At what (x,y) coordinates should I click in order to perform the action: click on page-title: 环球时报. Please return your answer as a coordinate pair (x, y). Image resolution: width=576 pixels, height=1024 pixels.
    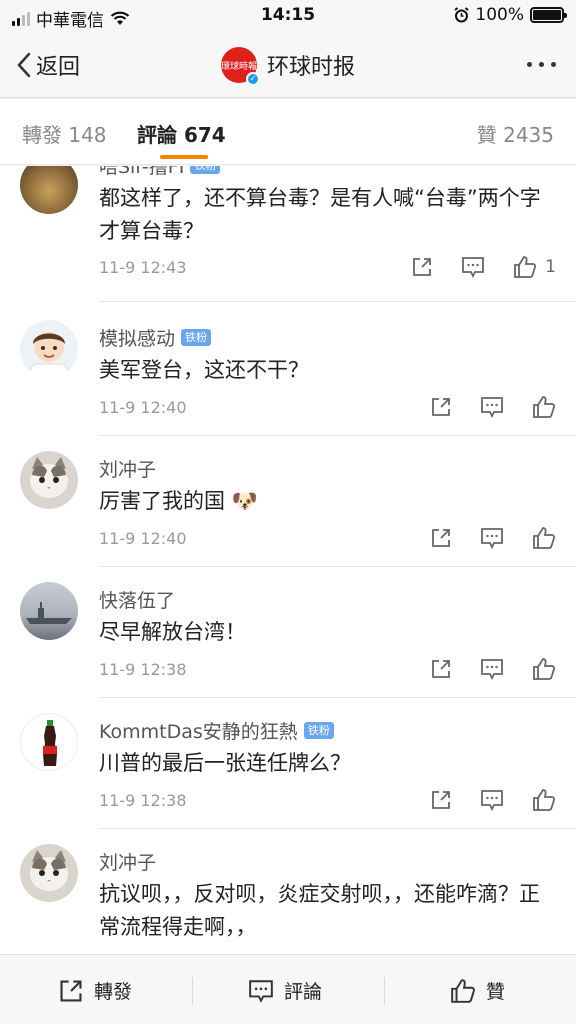
    Looking at the image, I should click on (310, 67).